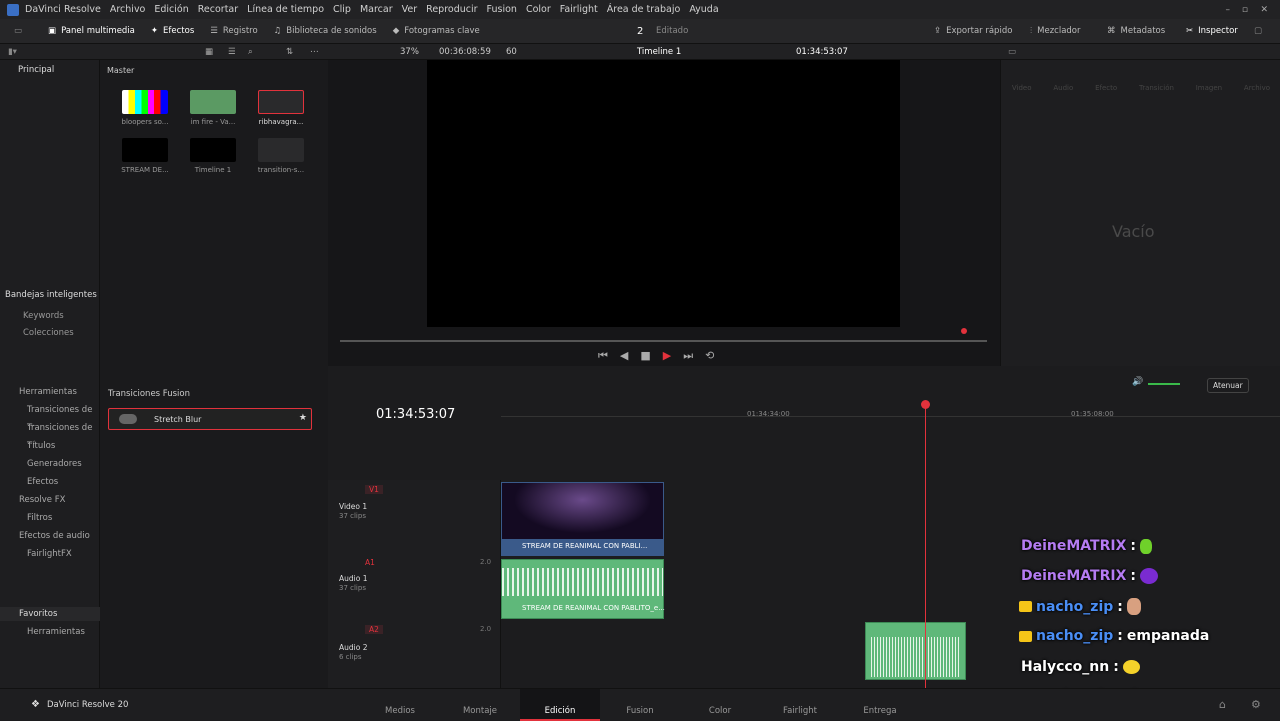 This screenshot has width=1280, height=721. I want to click on collapse-icon: ▢, so click(1258, 31).